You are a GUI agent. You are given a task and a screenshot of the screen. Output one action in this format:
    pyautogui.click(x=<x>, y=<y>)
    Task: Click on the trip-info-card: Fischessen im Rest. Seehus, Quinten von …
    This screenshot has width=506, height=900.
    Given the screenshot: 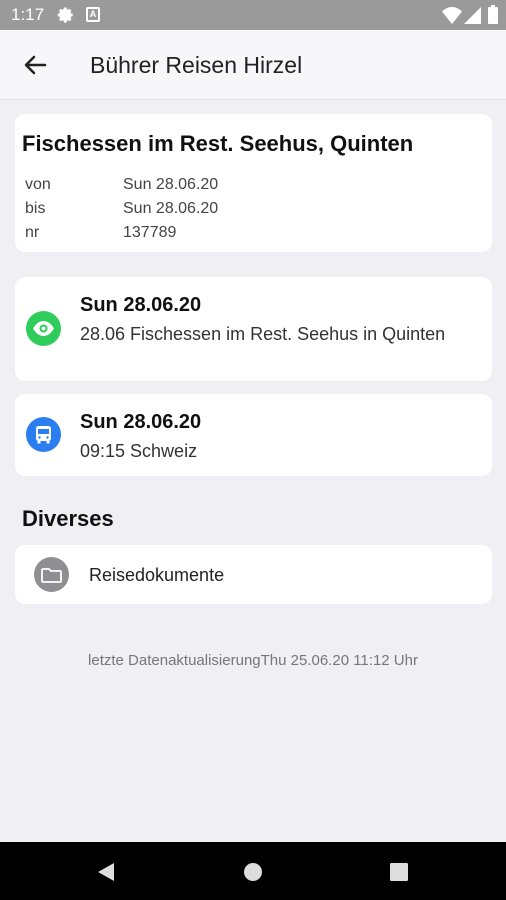 What is the action you would take?
    pyautogui.click(x=253, y=183)
    